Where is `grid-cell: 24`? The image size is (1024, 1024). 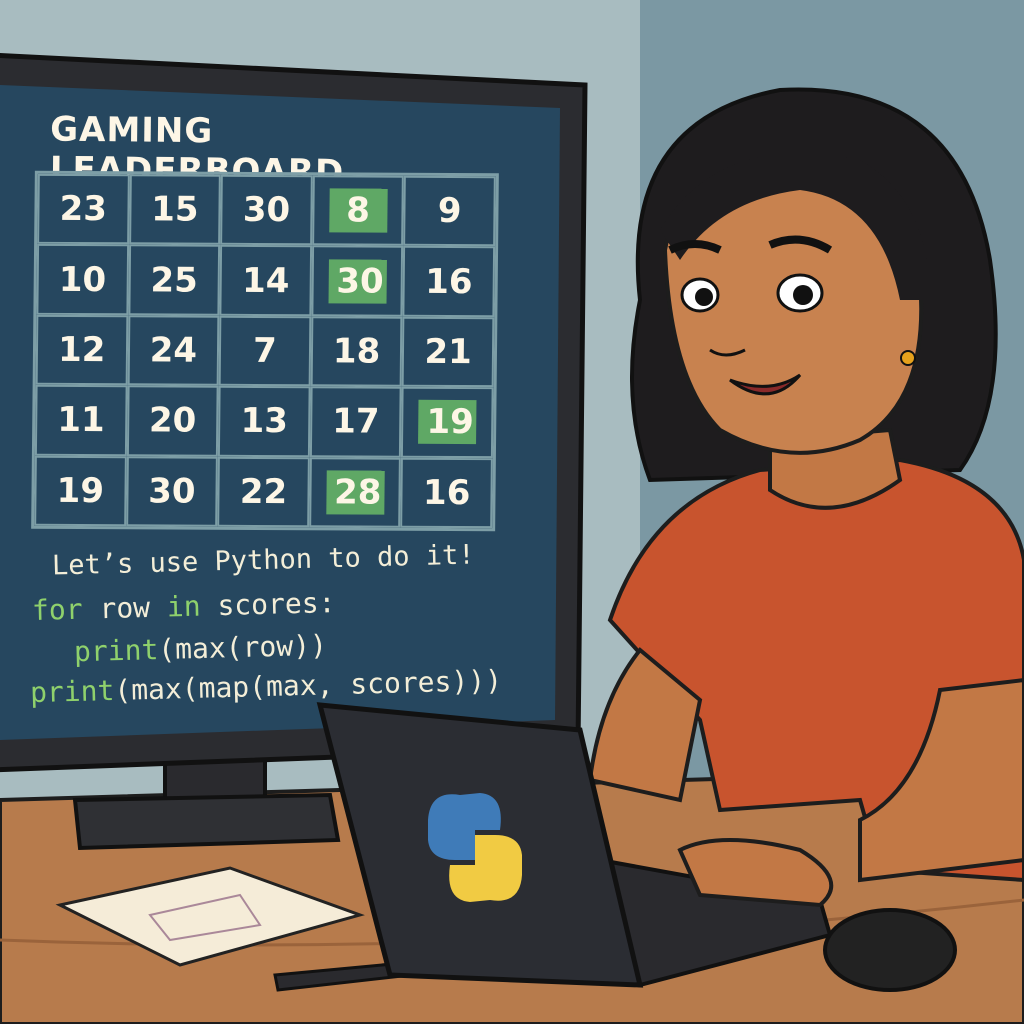 grid-cell: 24 is located at coordinates (173, 350).